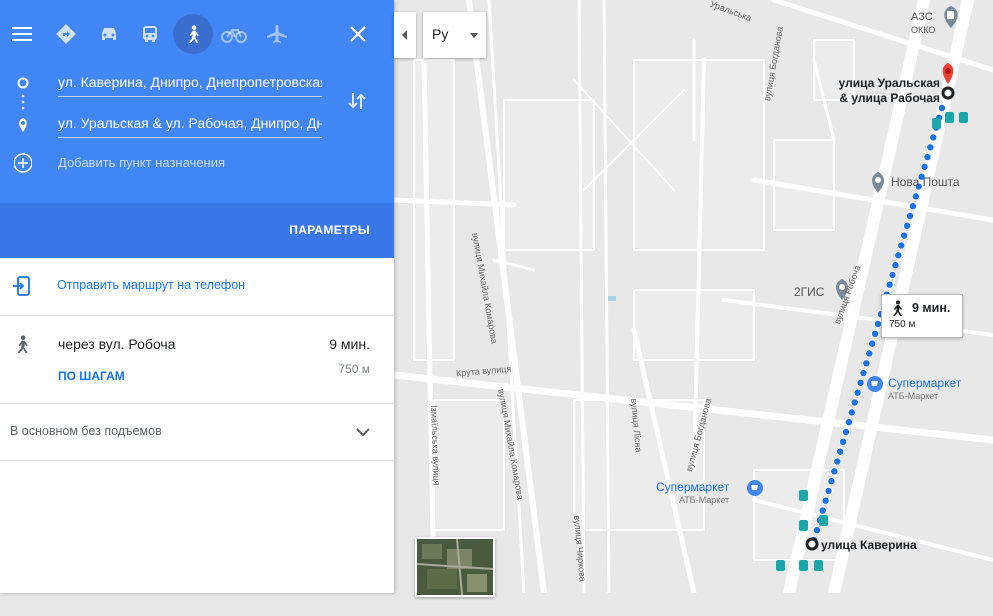 This screenshot has height=616, width=993. Describe the element at coordinates (454, 35) in the screenshot. I see `language-selector: Ру` at that location.